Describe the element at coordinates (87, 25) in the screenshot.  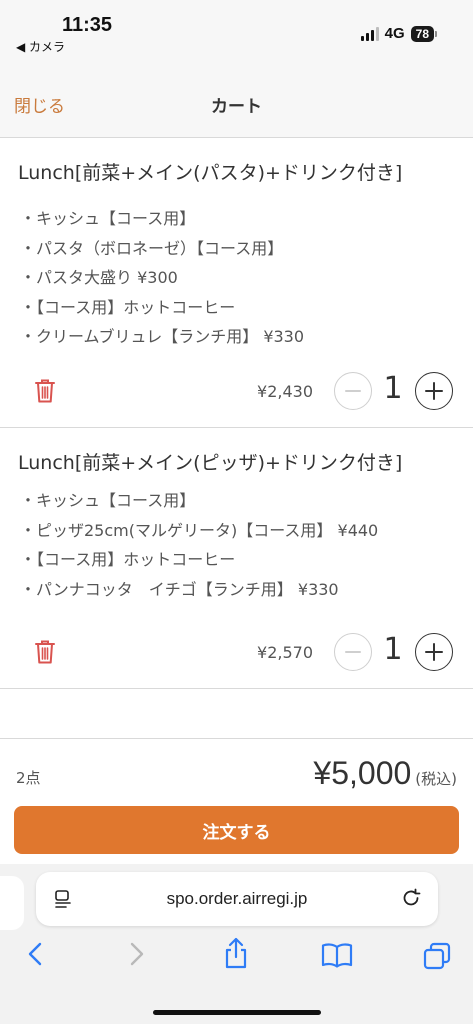
I see `status-time: 11:35` at that location.